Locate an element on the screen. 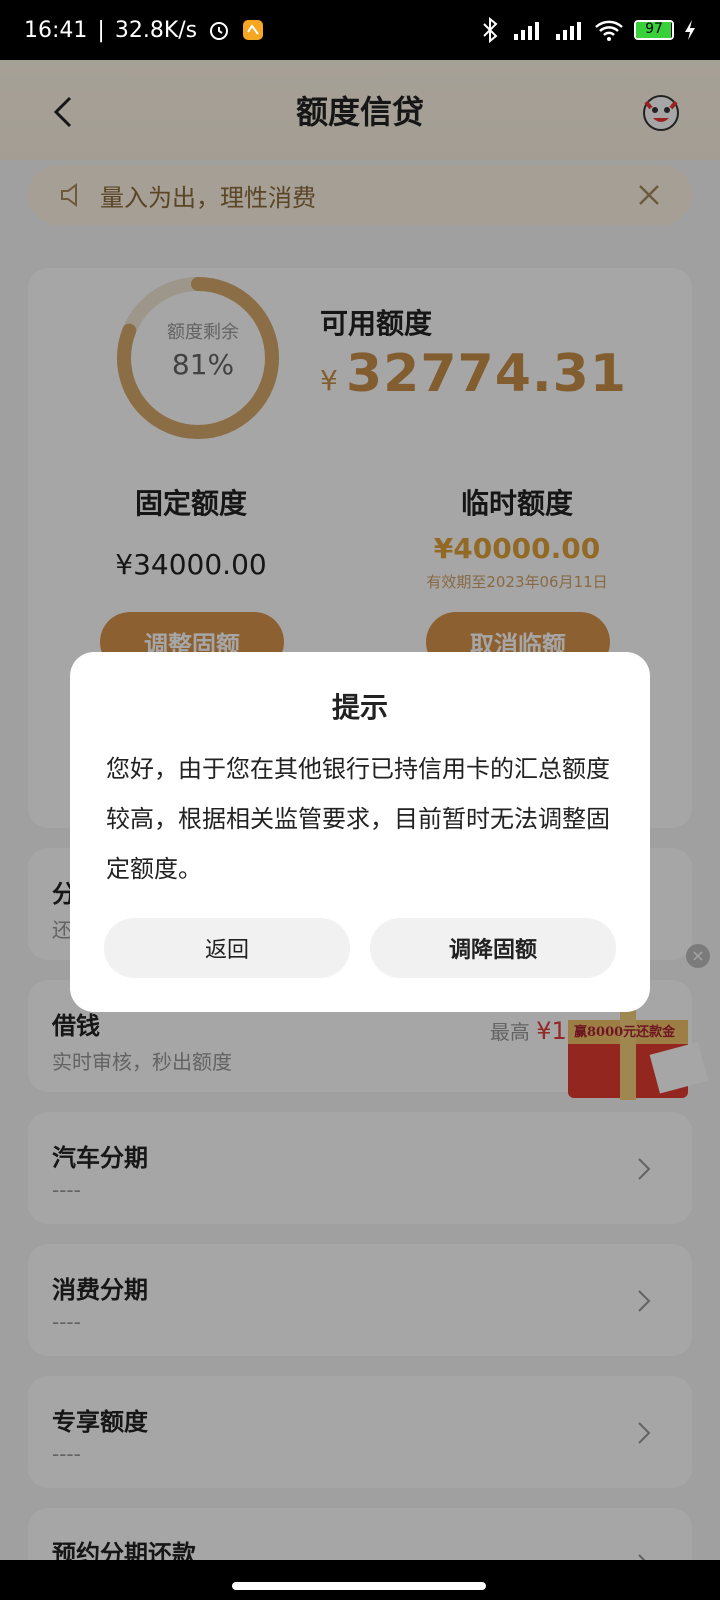 This screenshot has height=1600, width=720. status-time: 16:41 is located at coordinates (56, 30).